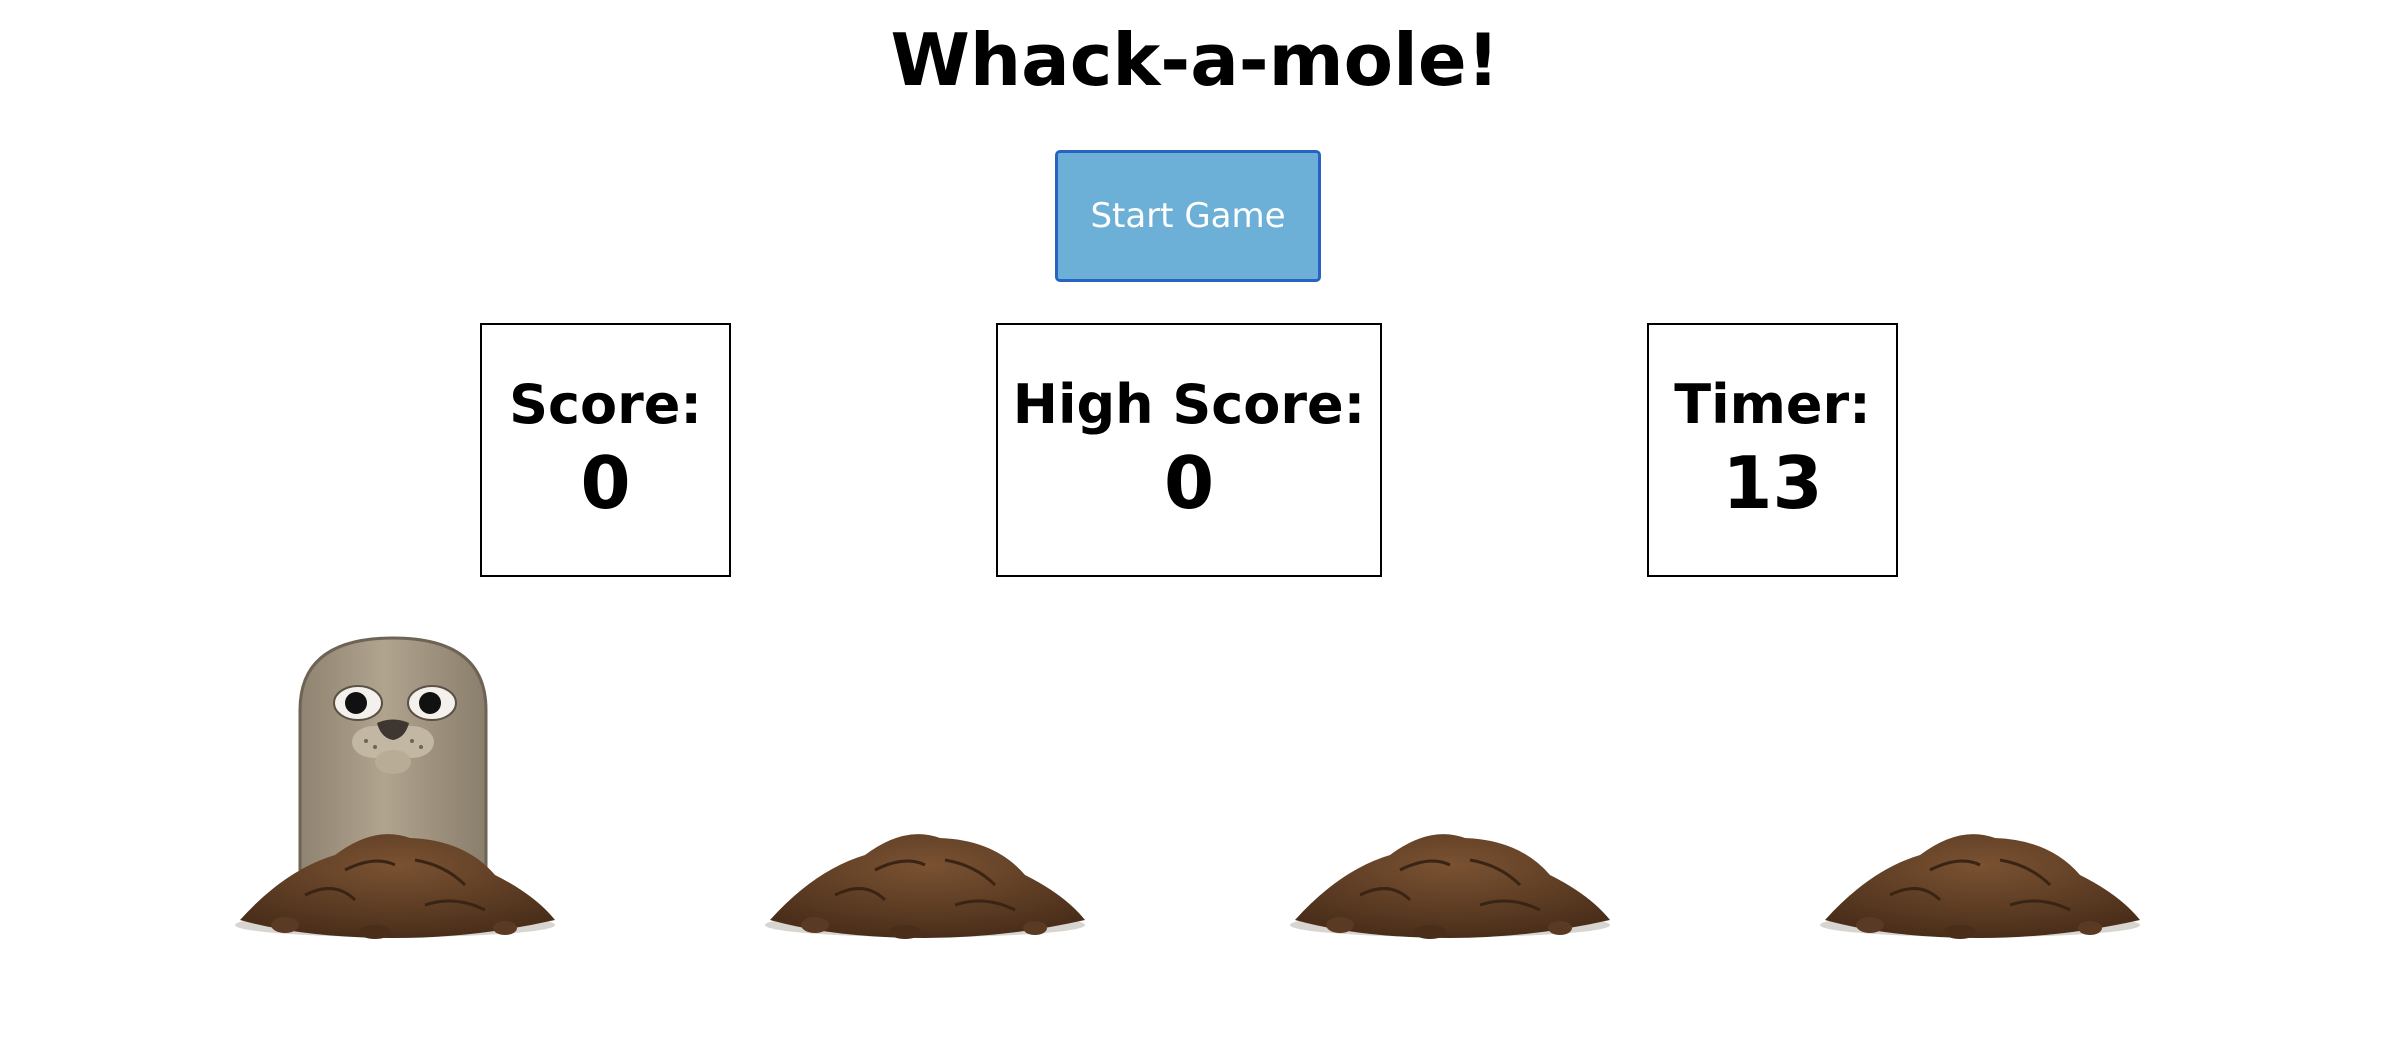 The image size is (2390, 1040). What do you see at coordinates (1189, 404) in the screenshot?
I see `high-score-label: High Score:` at bounding box center [1189, 404].